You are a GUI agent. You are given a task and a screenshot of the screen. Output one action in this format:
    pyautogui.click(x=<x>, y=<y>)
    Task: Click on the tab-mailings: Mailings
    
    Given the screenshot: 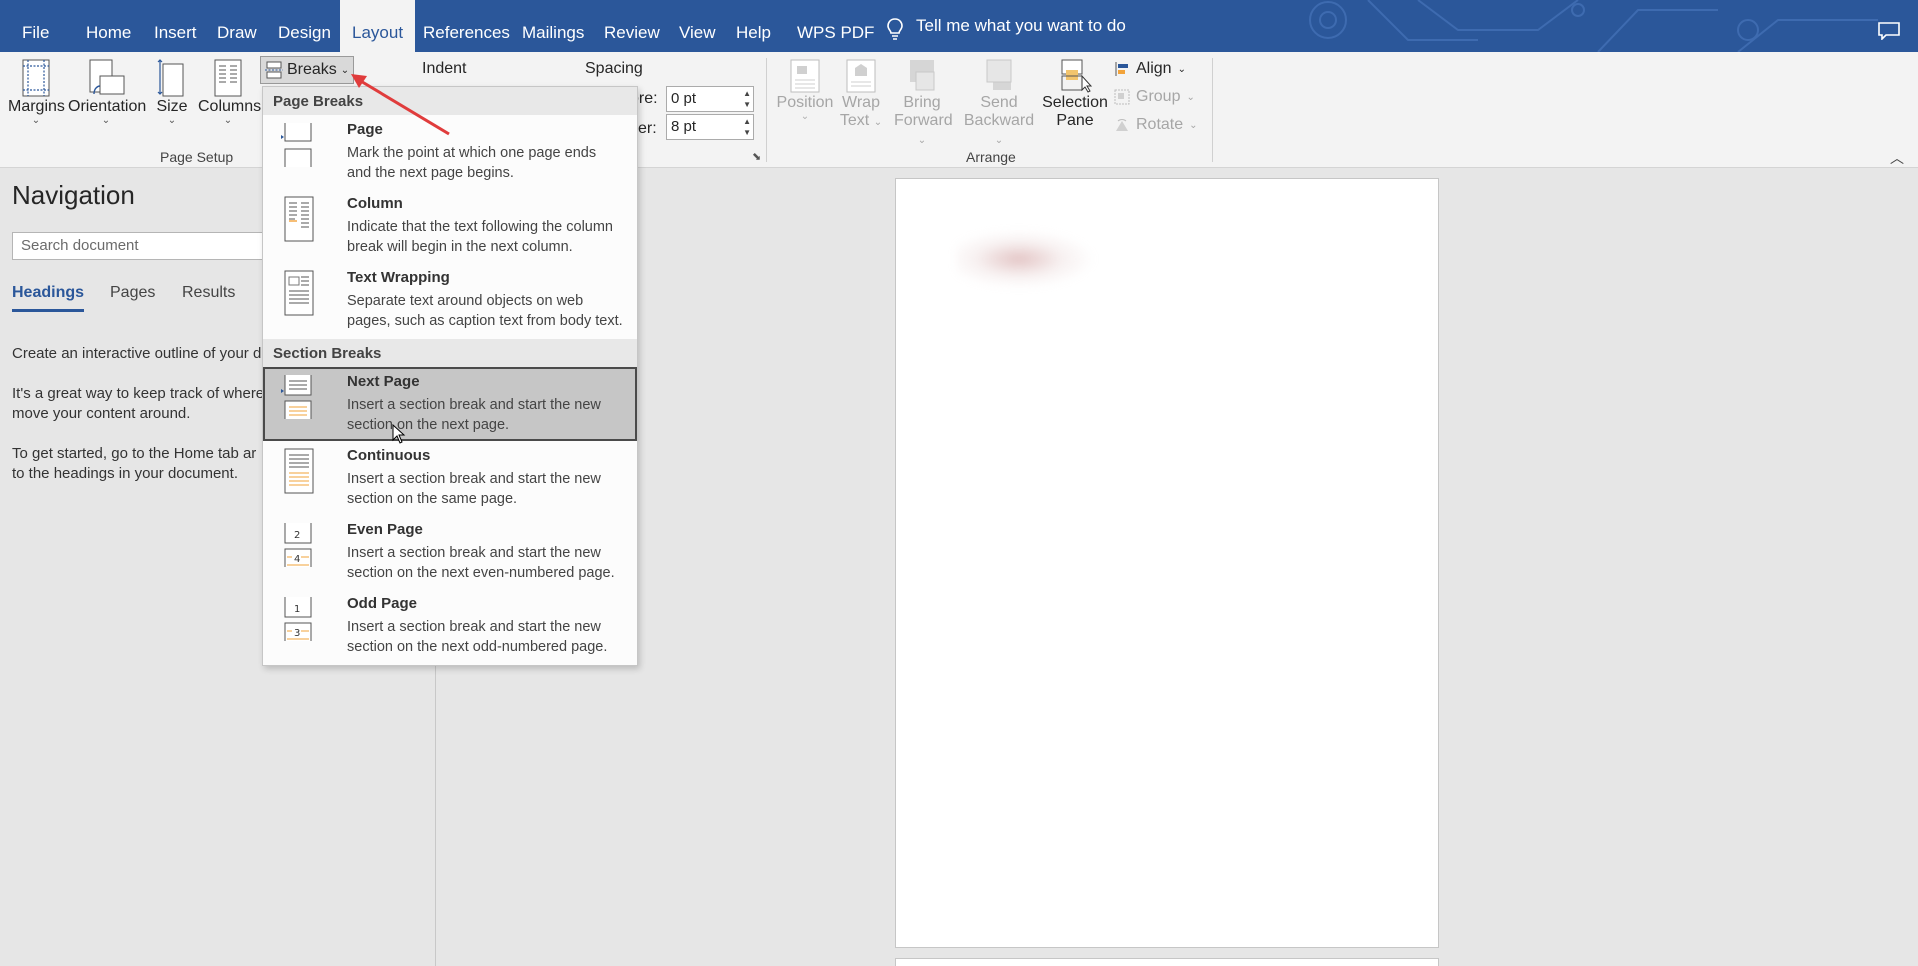 What is the action you would take?
    pyautogui.click(x=553, y=26)
    